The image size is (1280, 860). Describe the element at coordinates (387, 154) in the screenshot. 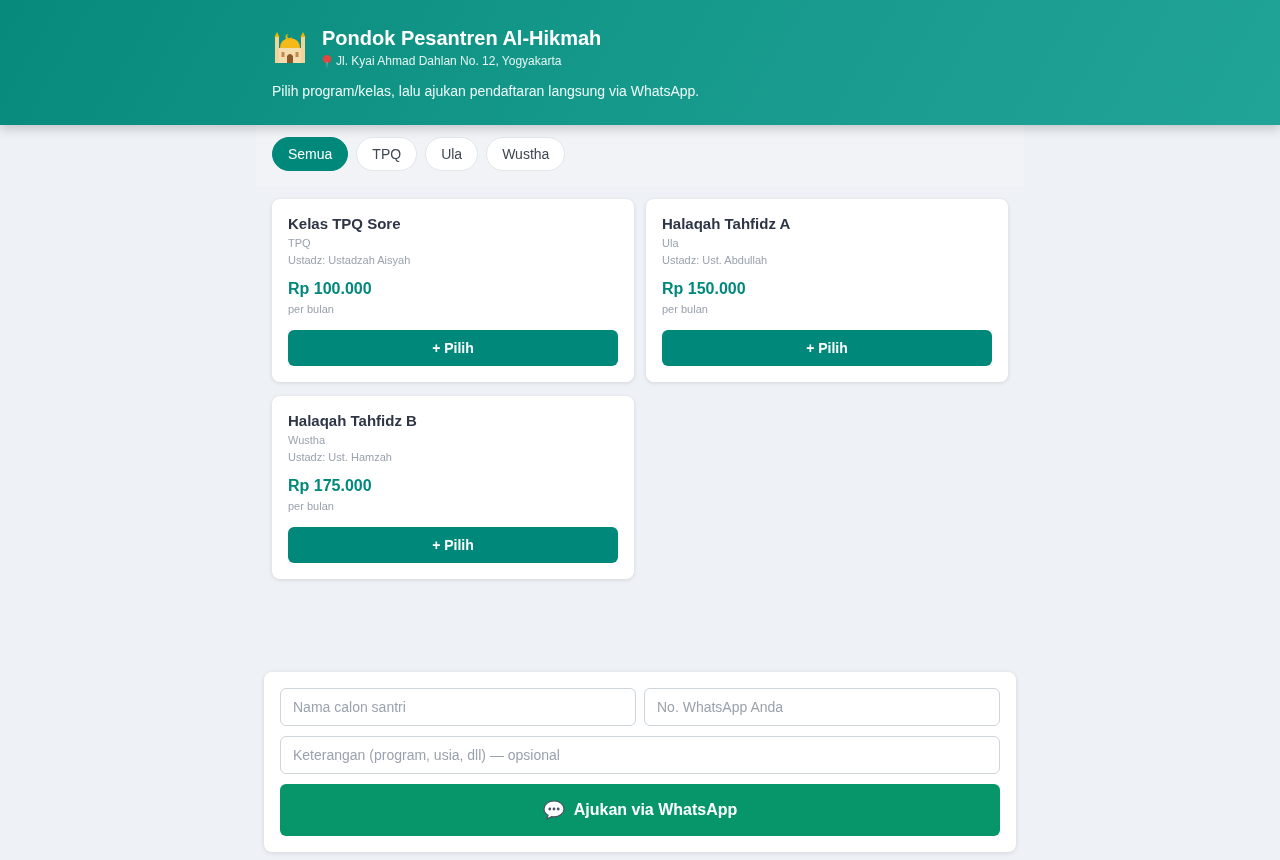

I see `filter-chip: TPQ` at that location.